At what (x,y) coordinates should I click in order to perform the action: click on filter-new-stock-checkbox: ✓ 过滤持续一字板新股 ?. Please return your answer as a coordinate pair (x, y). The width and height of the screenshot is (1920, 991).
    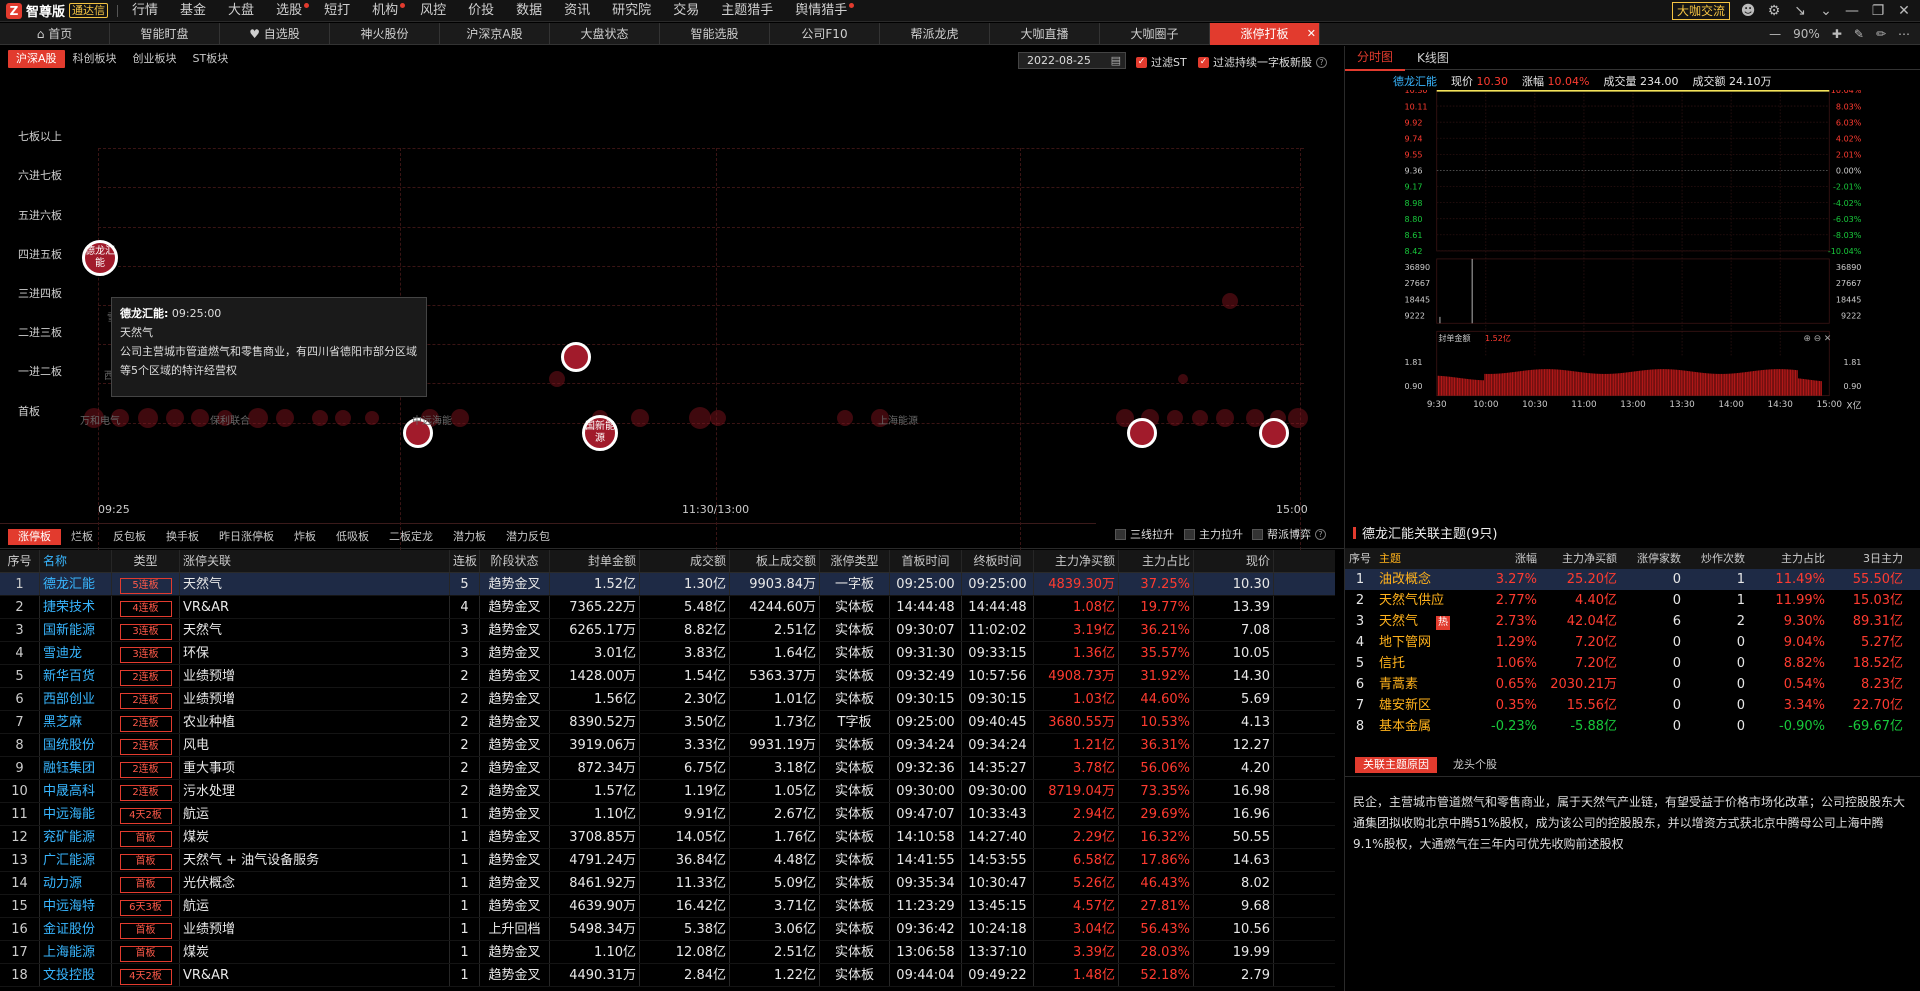
    Looking at the image, I should click on (1262, 62).